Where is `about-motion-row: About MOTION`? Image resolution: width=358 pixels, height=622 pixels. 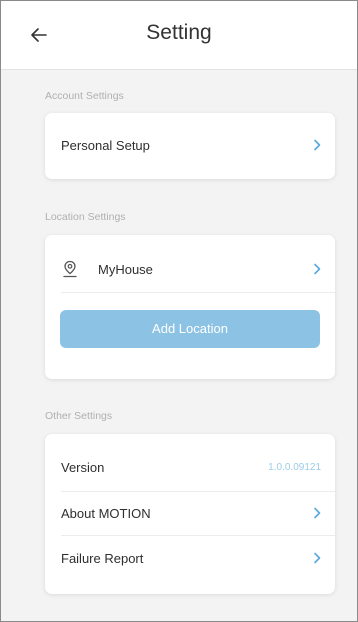 about-motion-row: About MOTION is located at coordinates (190, 514).